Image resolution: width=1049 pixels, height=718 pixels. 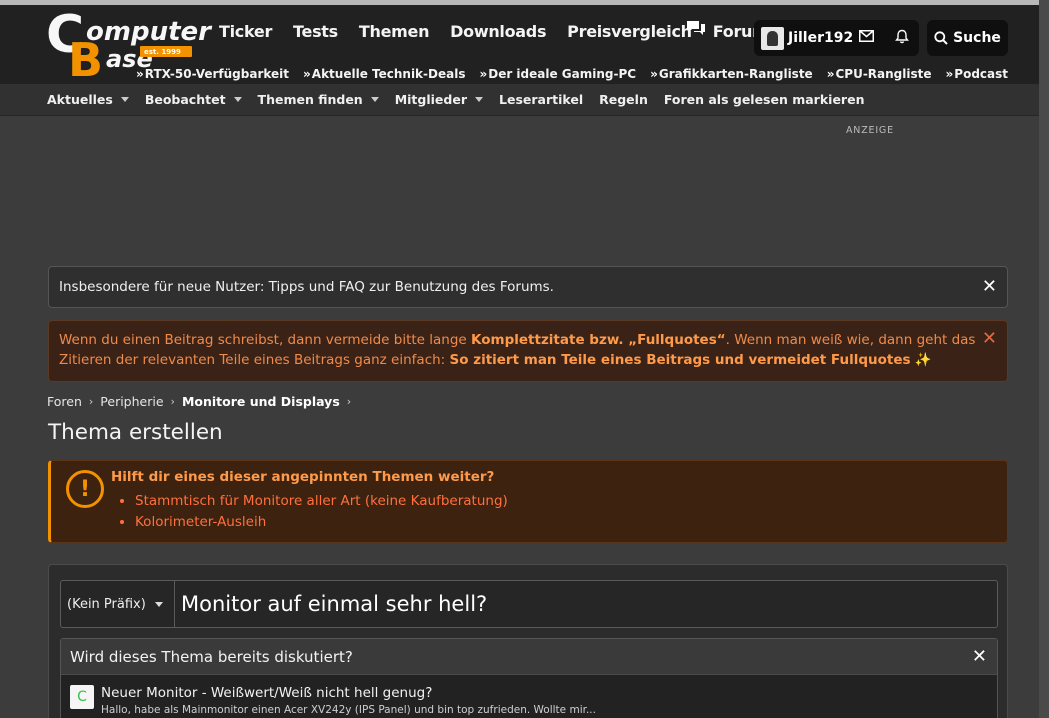 What do you see at coordinates (731, 74) in the screenshot?
I see `quicklink-gpu-ranking: »Grafikkarten-Rangliste` at bounding box center [731, 74].